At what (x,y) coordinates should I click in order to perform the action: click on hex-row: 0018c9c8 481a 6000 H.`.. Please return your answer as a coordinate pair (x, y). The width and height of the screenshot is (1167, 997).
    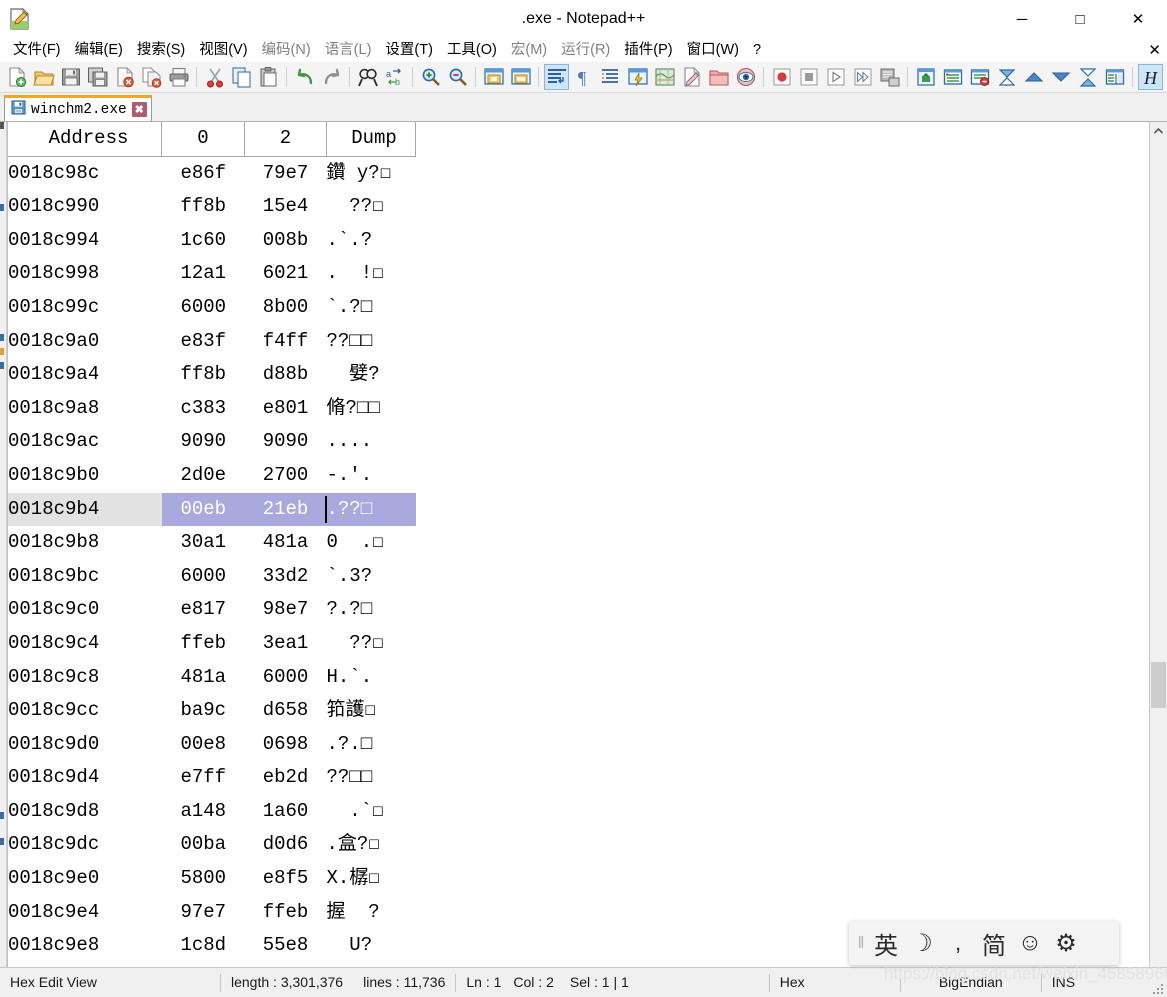
    Looking at the image, I should click on (212, 678).